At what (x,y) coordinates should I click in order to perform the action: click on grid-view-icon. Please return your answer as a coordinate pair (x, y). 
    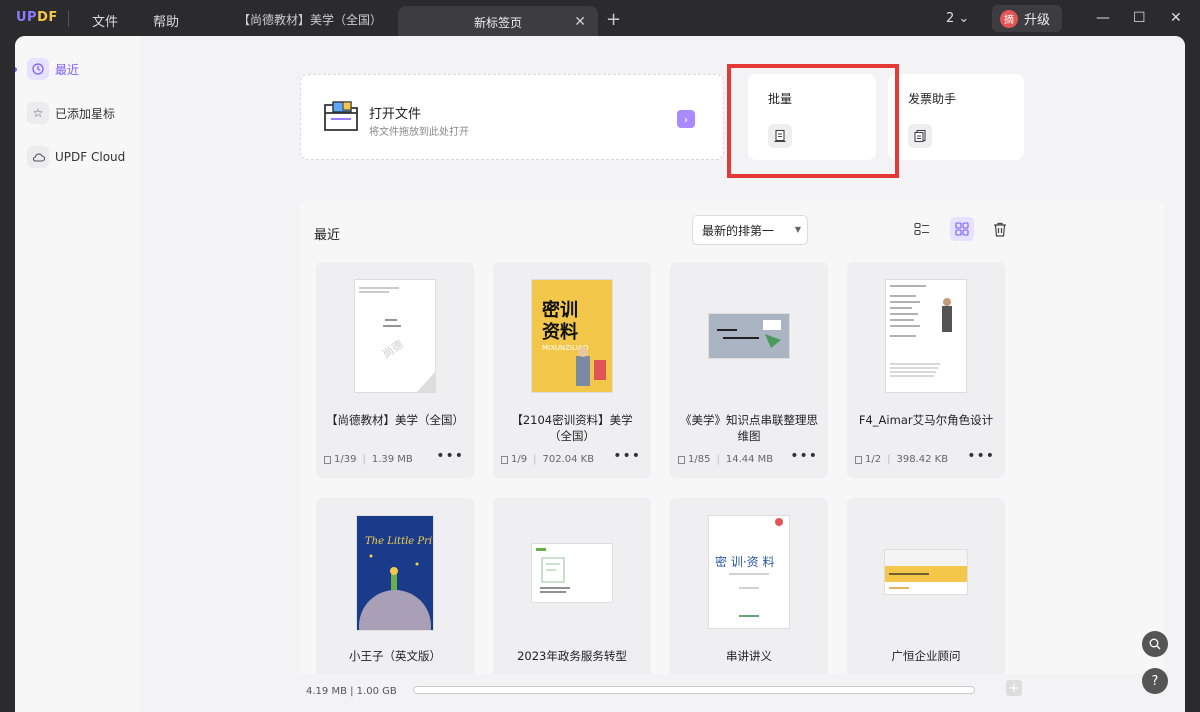
    Looking at the image, I should click on (962, 229).